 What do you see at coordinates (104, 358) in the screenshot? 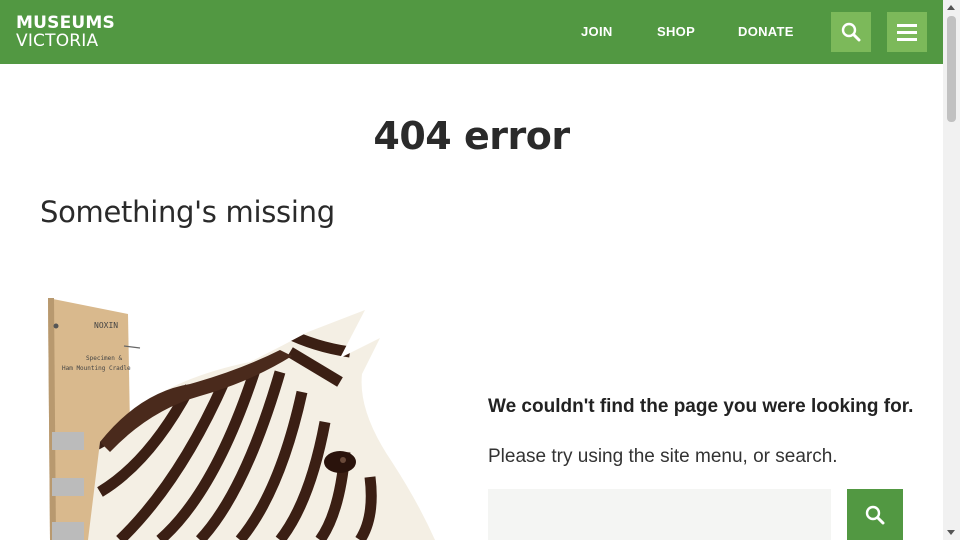
I see `board-label-line-2: Specimen &` at bounding box center [104, 358].